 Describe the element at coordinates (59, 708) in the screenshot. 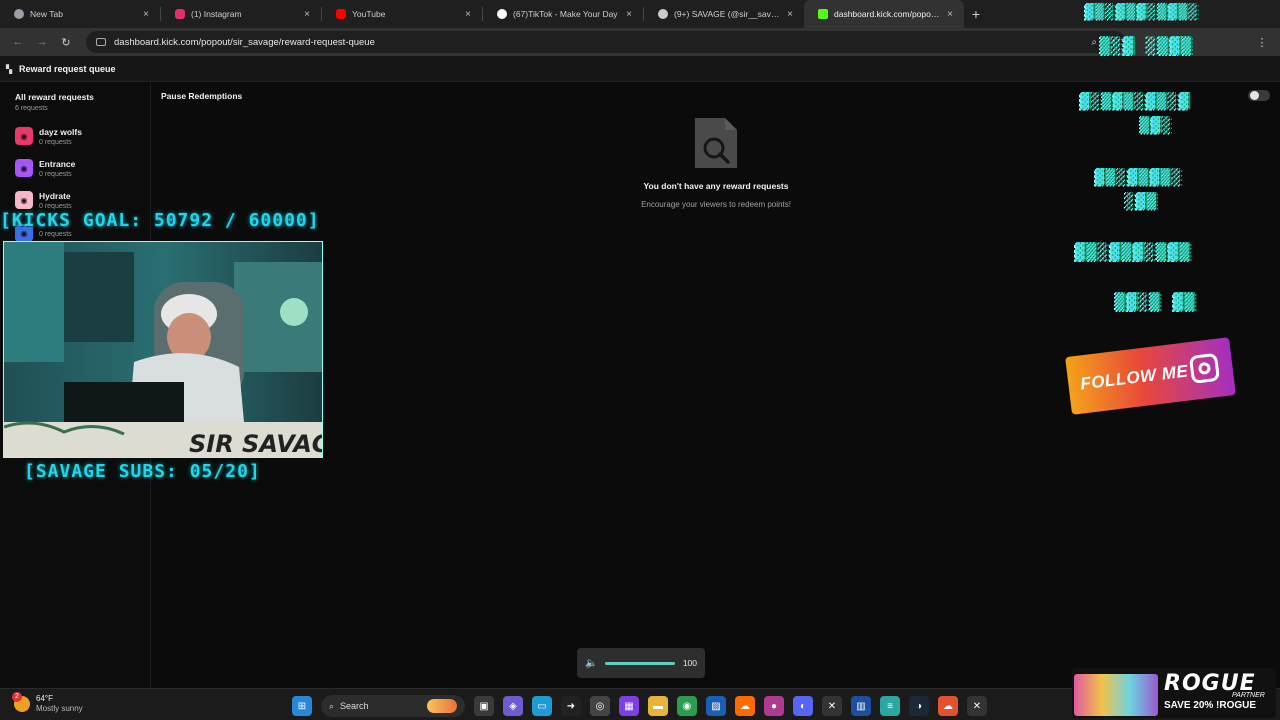

I see `weather-condition: Mostly sunny` at that location.